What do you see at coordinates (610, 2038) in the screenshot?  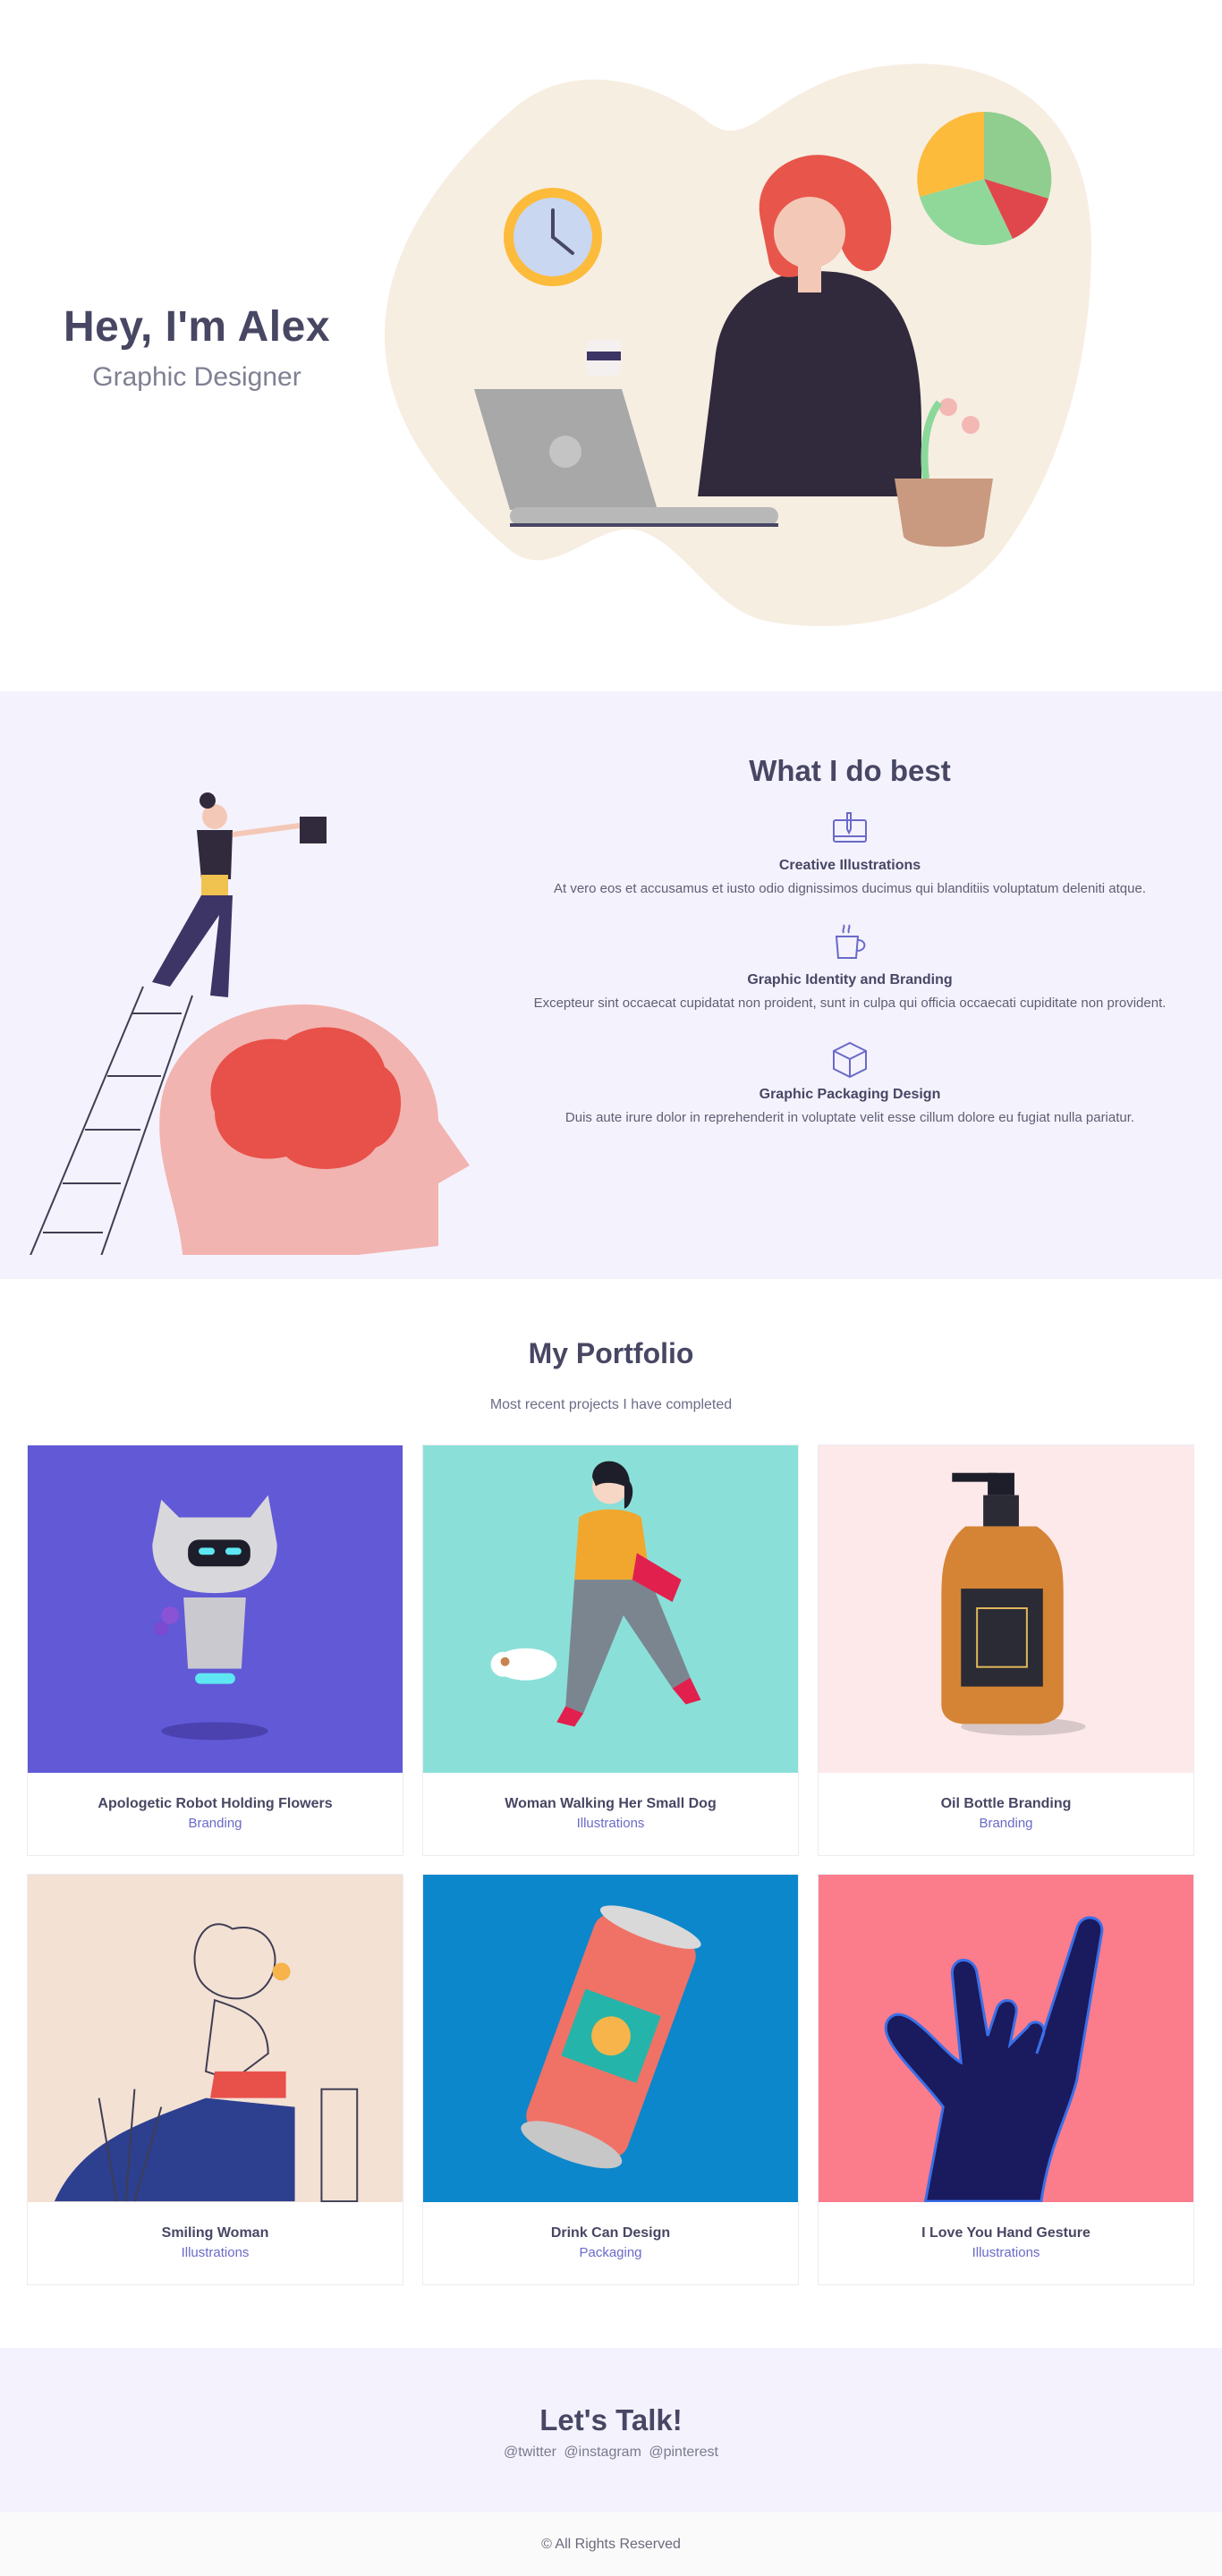 I see `drink-can-image` at bounding box center [610, 2038].